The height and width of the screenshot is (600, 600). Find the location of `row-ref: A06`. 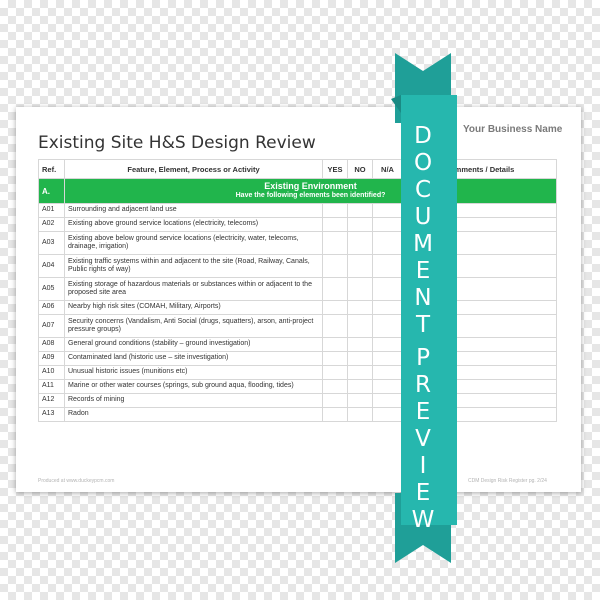

row-ref: A06 is located at coordinates (51, 307).